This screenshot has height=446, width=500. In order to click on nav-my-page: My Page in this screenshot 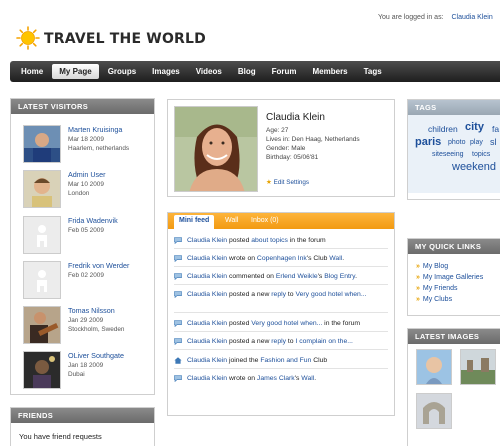, I will do `click(75, 71)`.